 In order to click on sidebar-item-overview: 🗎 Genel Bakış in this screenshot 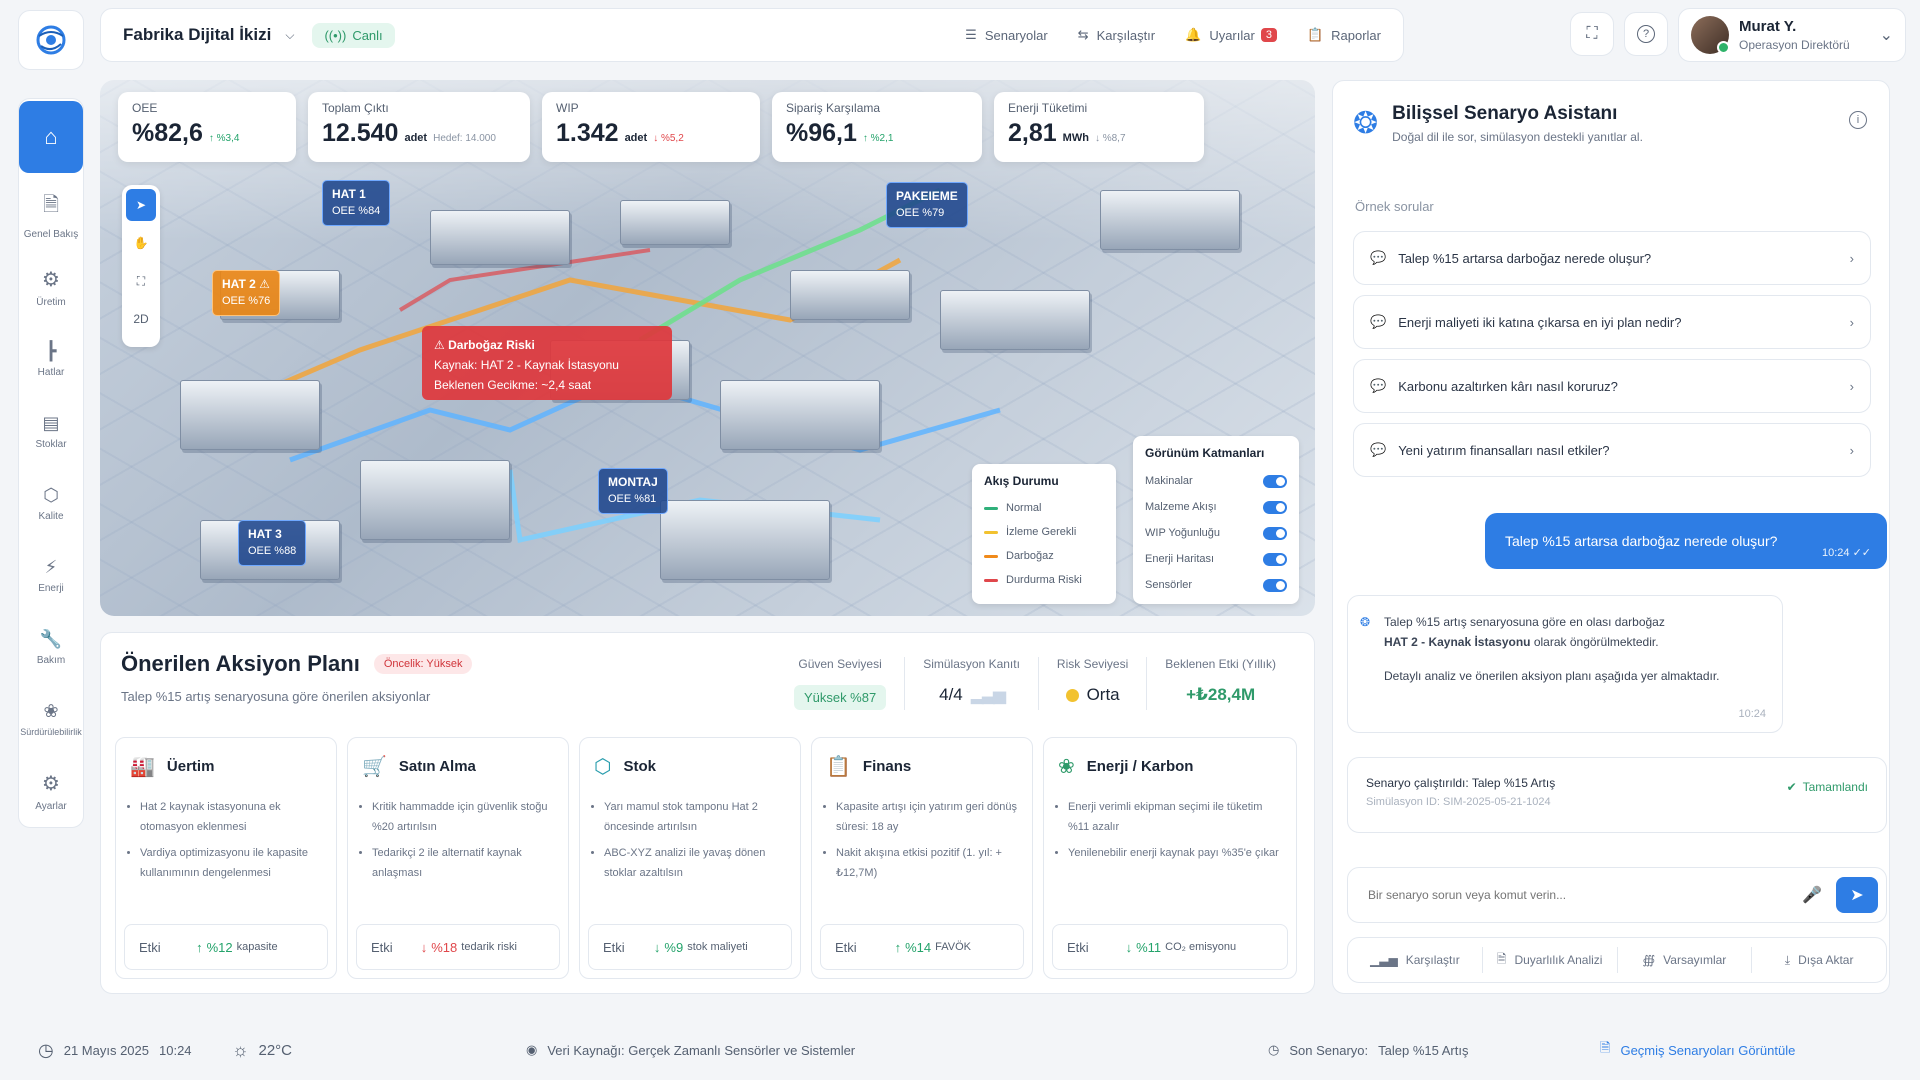, I will do `click(51, 215)`.